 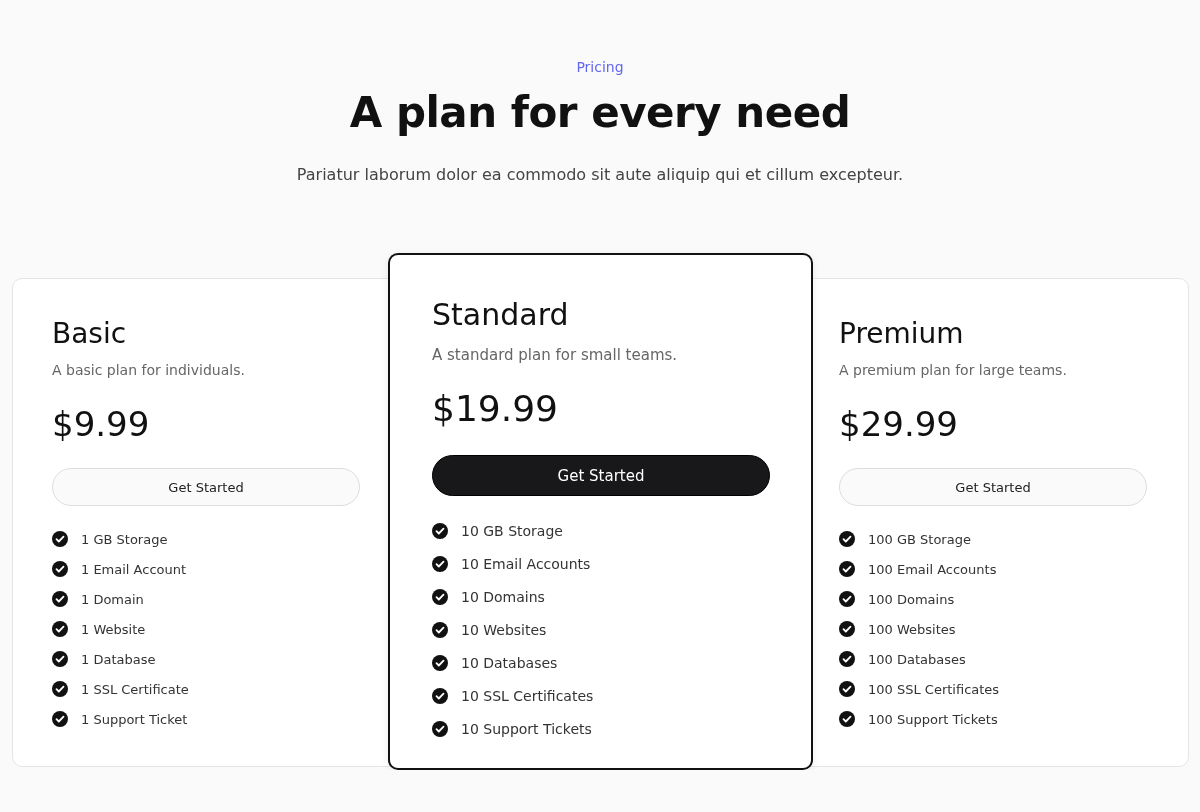 I want to click on feature-item: 1 GB Storage, so click(x=124, y=539).